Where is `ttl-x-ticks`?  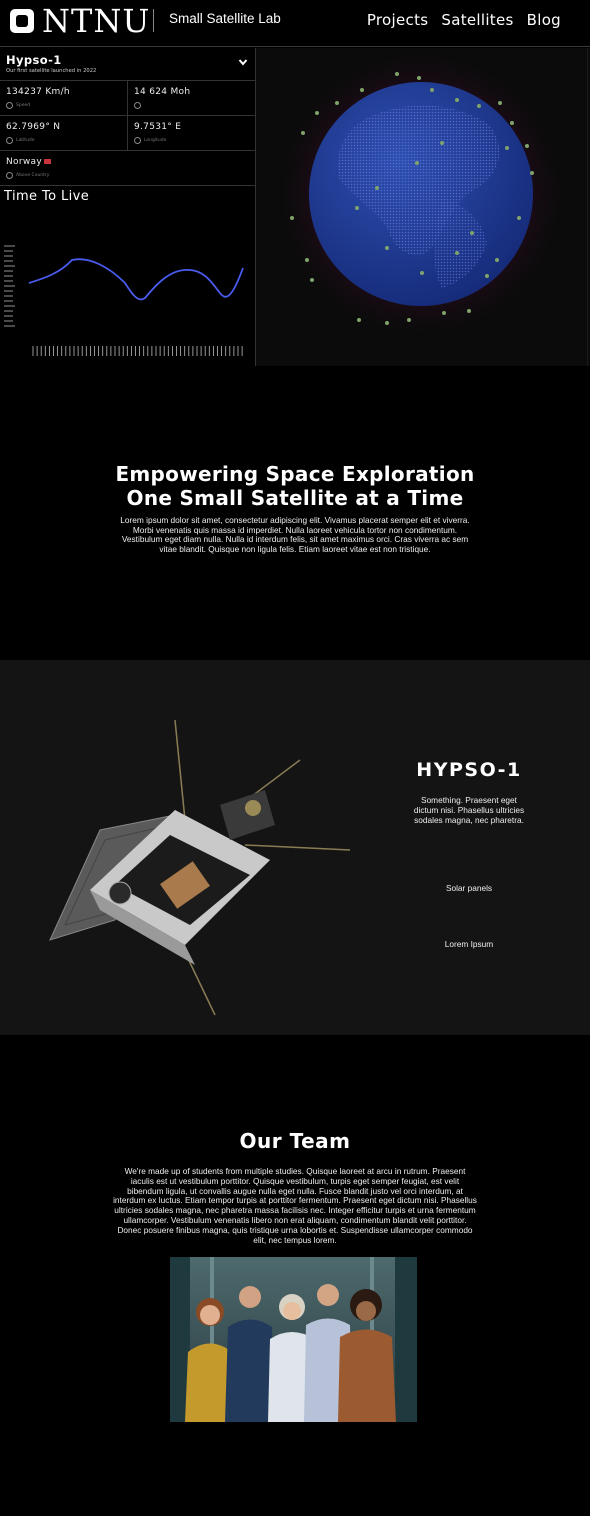
ttl-x-ticks is located at coordinates (137, 351).